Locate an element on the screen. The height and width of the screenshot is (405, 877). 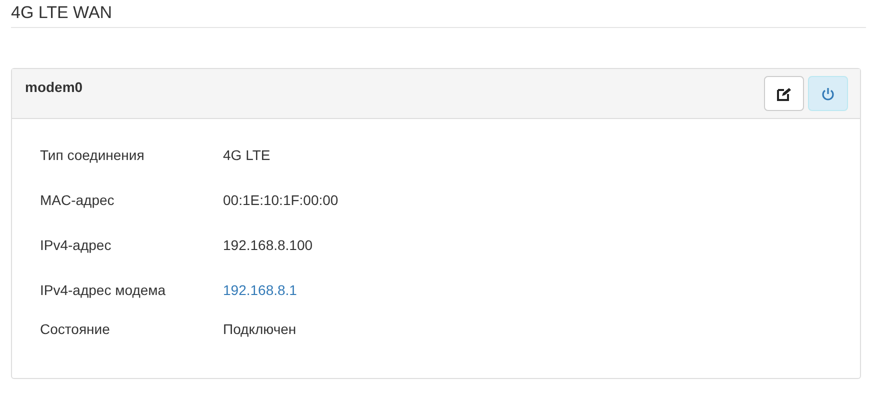
page-title: 4G LTE WAN is located at coordinates (62, 13).